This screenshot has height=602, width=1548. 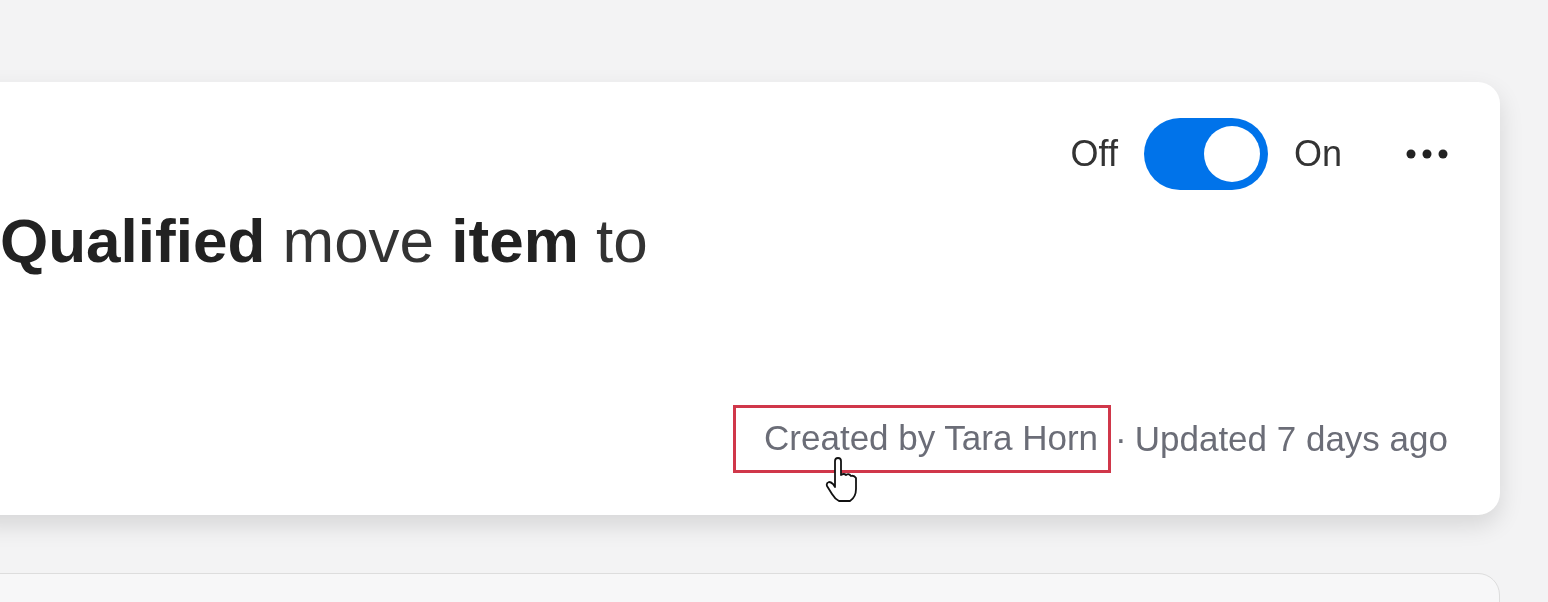 What do you see at coordinates (1291, 439) in the screenshot?
I see `updated-text: Updated 7 days ago` at bounding box center [1291, 439].